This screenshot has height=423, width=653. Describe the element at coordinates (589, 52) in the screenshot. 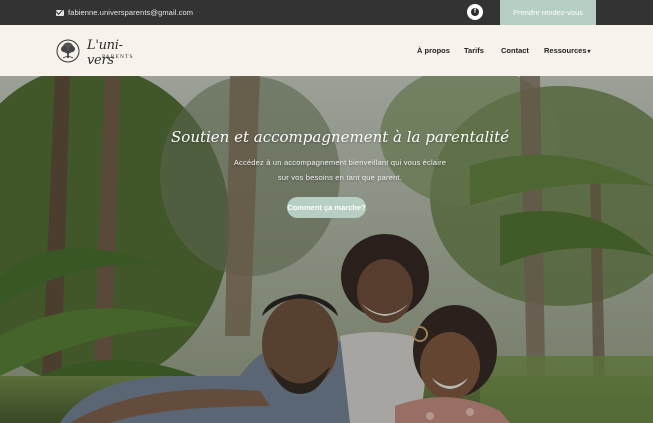

I see `chevron-down-icon: ▾` at that location.